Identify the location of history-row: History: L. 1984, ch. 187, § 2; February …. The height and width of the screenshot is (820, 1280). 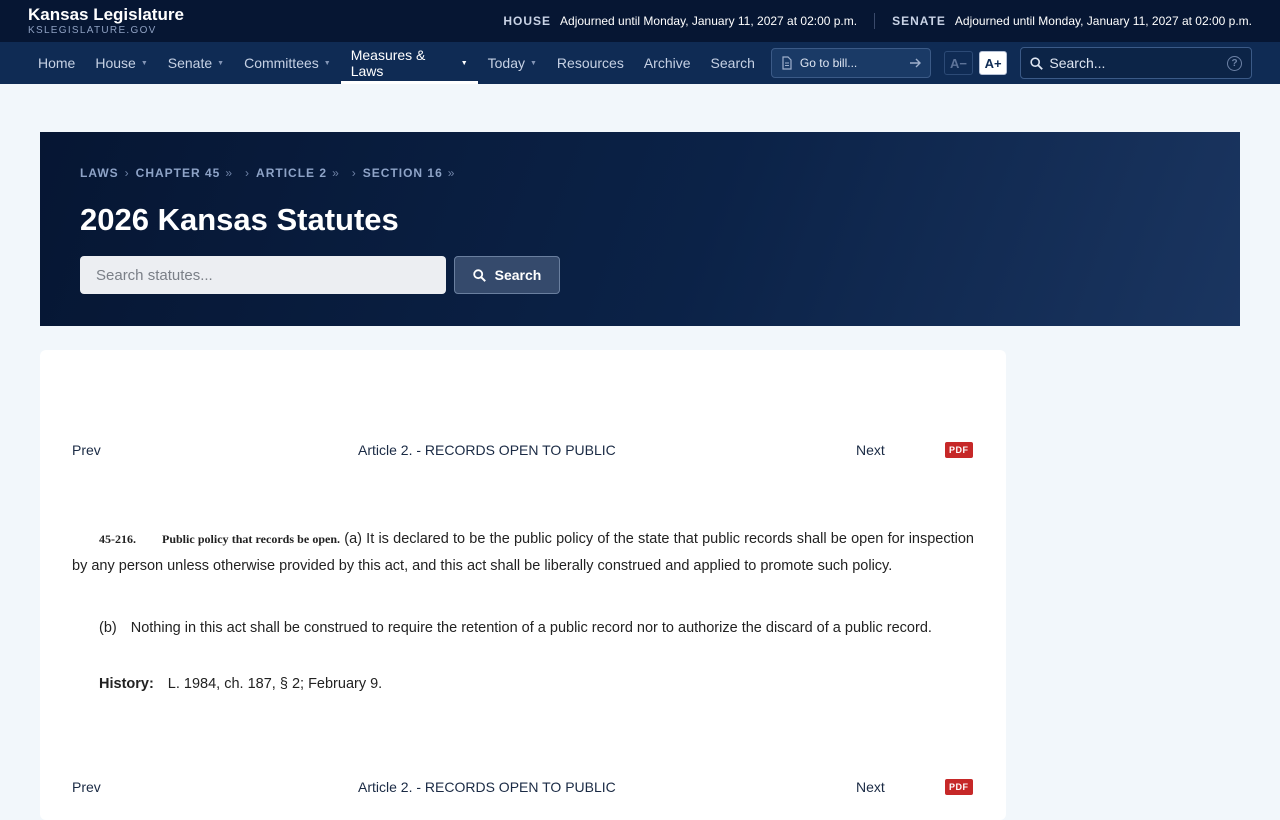
(240, 684).